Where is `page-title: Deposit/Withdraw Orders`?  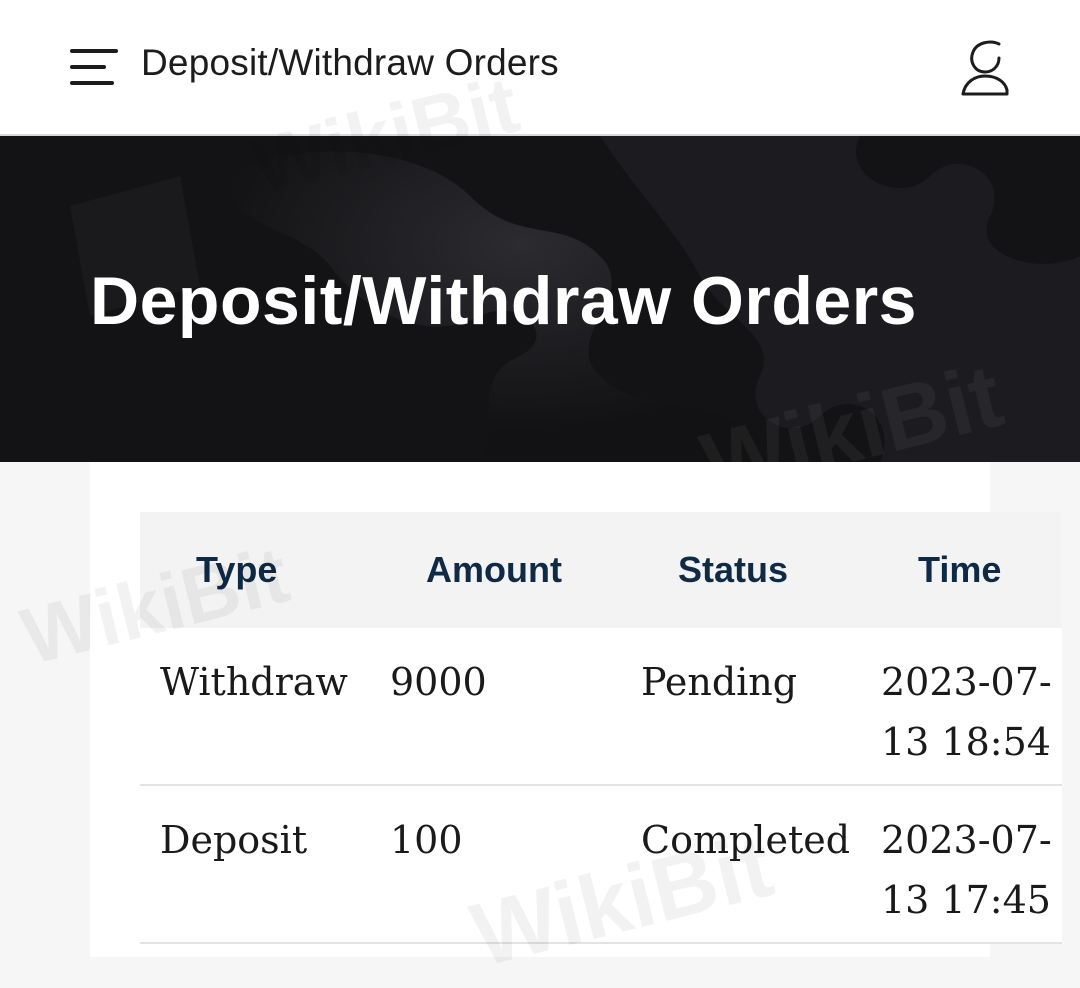 page-title: Deposit/Withdraw Orders is located at coordinates (504, 301).